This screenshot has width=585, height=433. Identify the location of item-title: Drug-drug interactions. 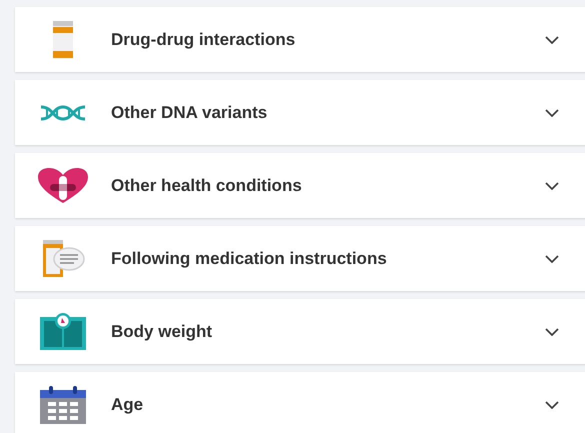
(203, 39).